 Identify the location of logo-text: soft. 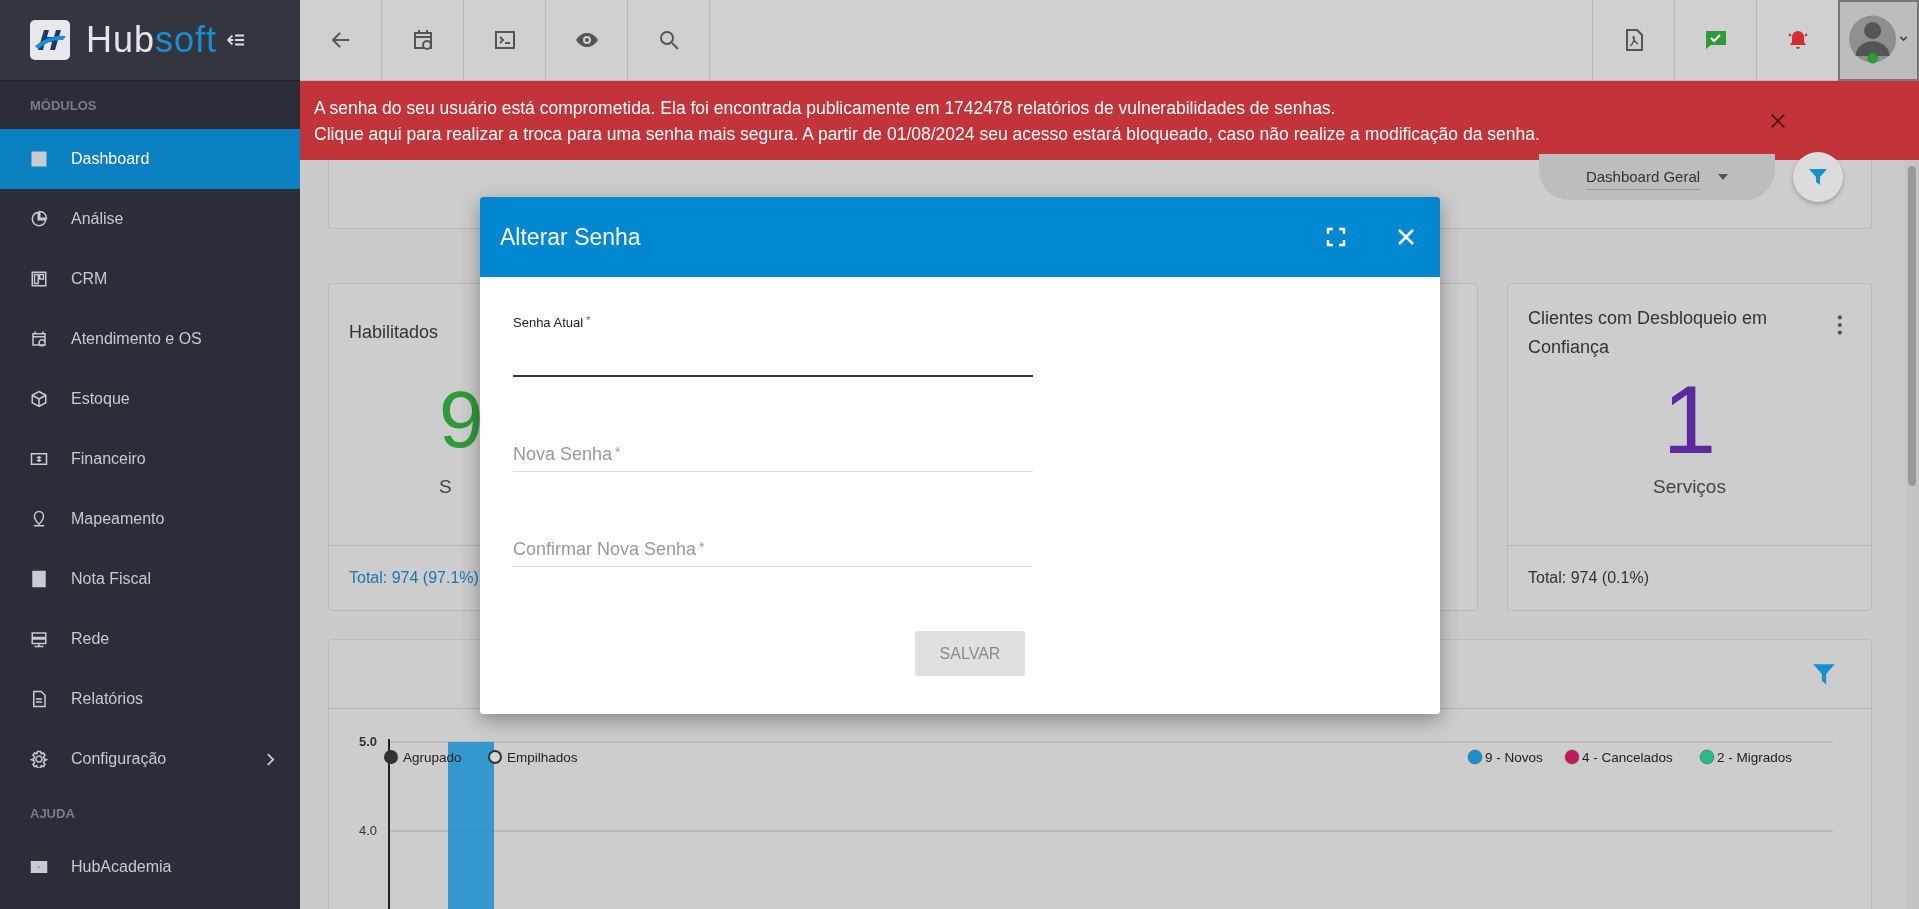
(186, 40).